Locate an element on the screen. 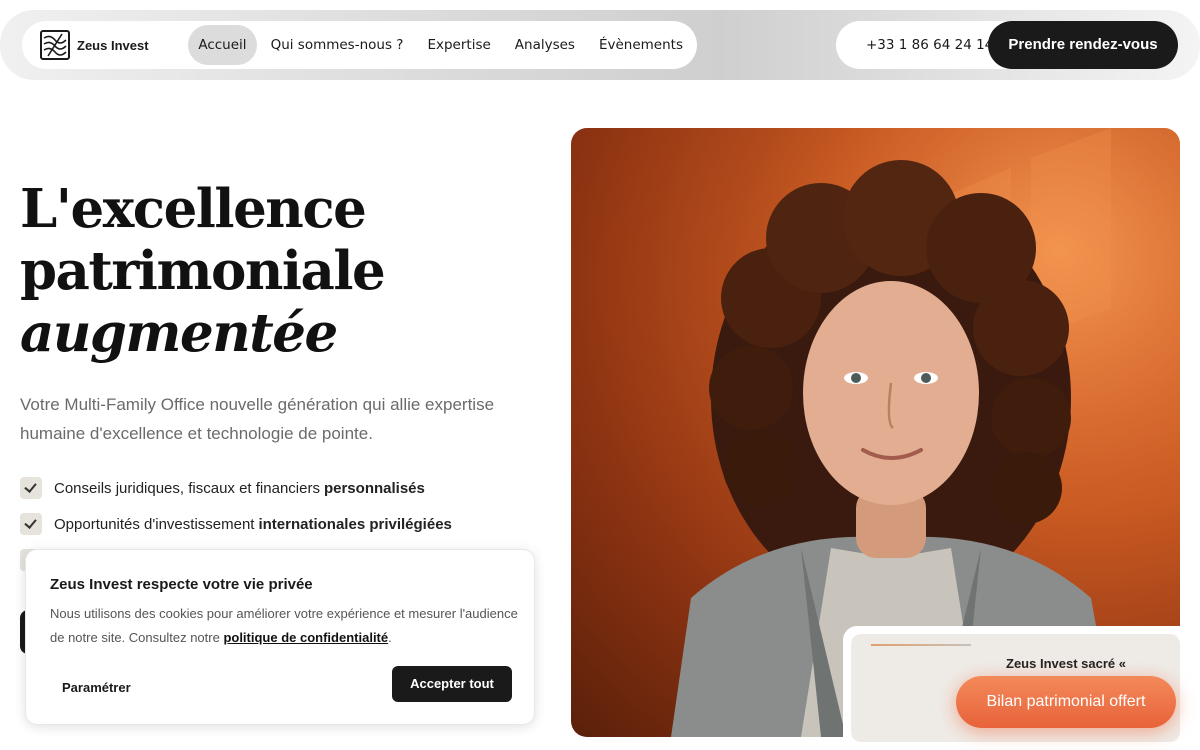 Image resolution: width=1200 pixels, height=750 pixels. feature-text: Opportunités d'investissement is located at coordinates (154, 524).